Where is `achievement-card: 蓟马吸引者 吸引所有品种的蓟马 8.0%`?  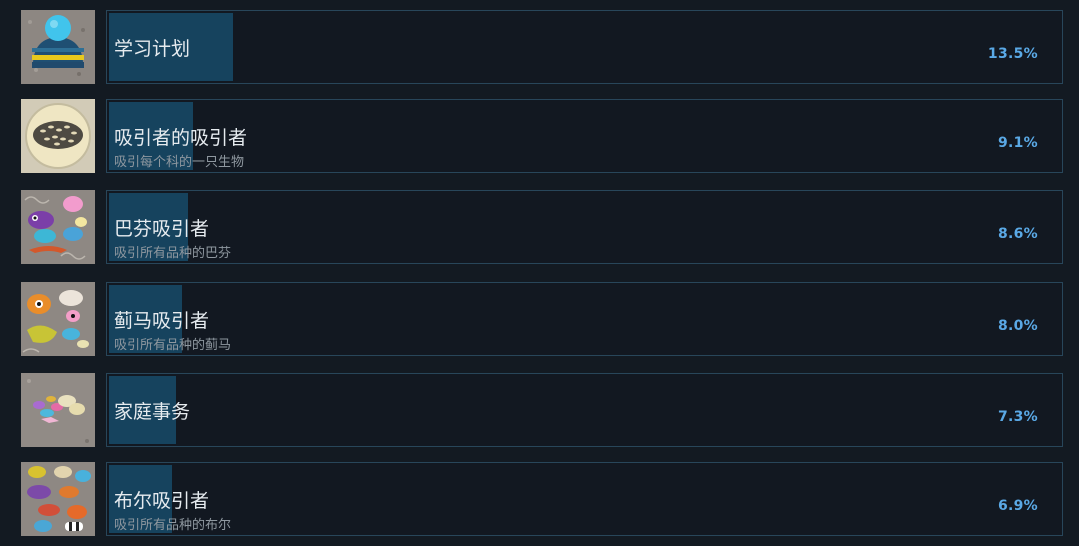
achievement-card: 蓟马吸引者 吸引所有品种的蓟马 8.0% is located at coordinates (584, 319).